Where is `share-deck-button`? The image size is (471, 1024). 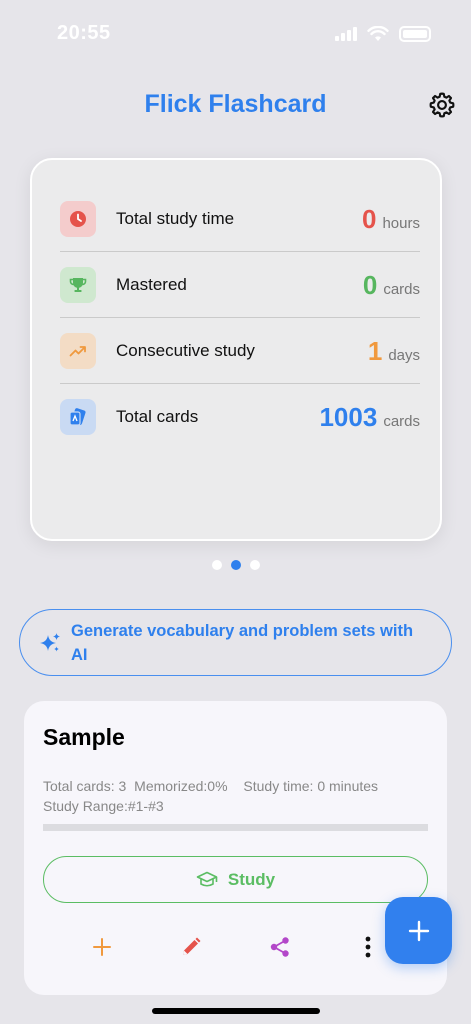
share-deck-button is located at coordinates (280, 947).